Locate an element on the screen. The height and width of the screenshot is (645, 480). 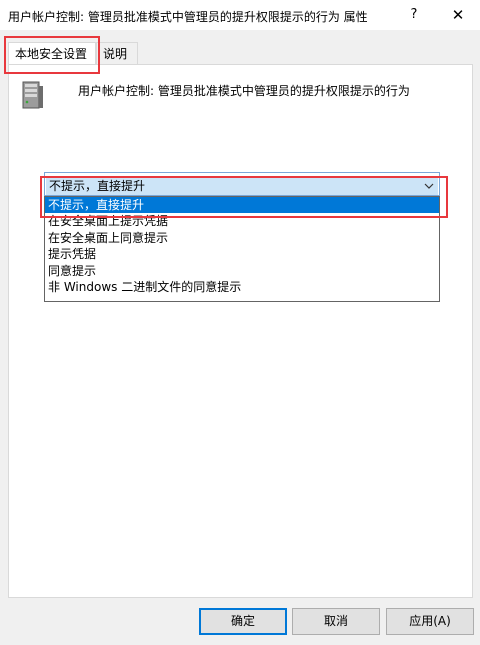
close-button: ✕ is located at coordinates (458, 15).